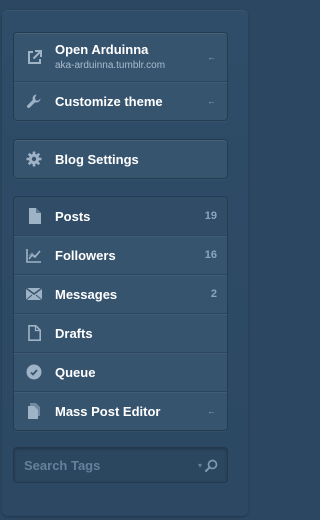 The image size is (320, 520). I want to click on nav-queue: Queue, so click(120, 371).